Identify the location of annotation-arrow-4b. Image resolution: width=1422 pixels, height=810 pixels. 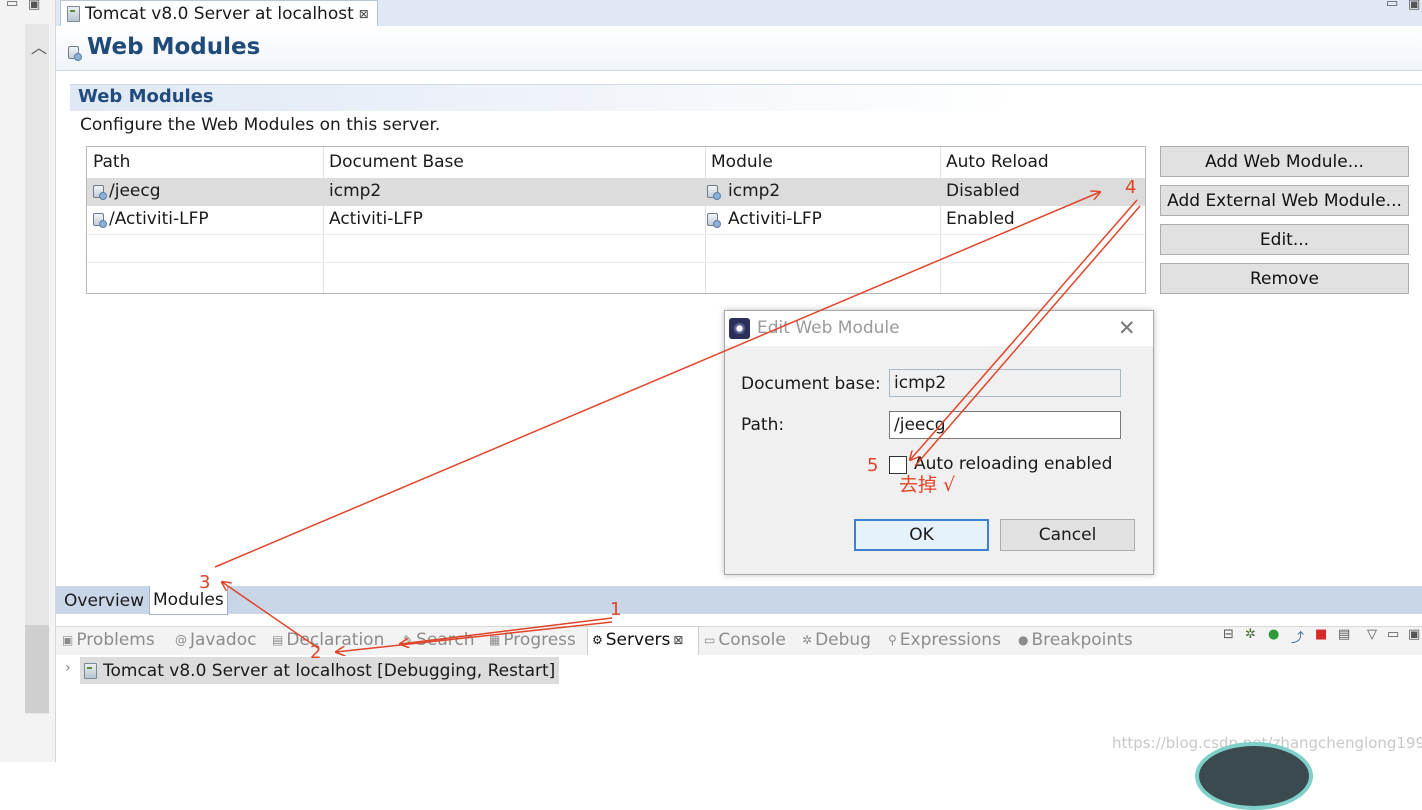
(1027, 336).